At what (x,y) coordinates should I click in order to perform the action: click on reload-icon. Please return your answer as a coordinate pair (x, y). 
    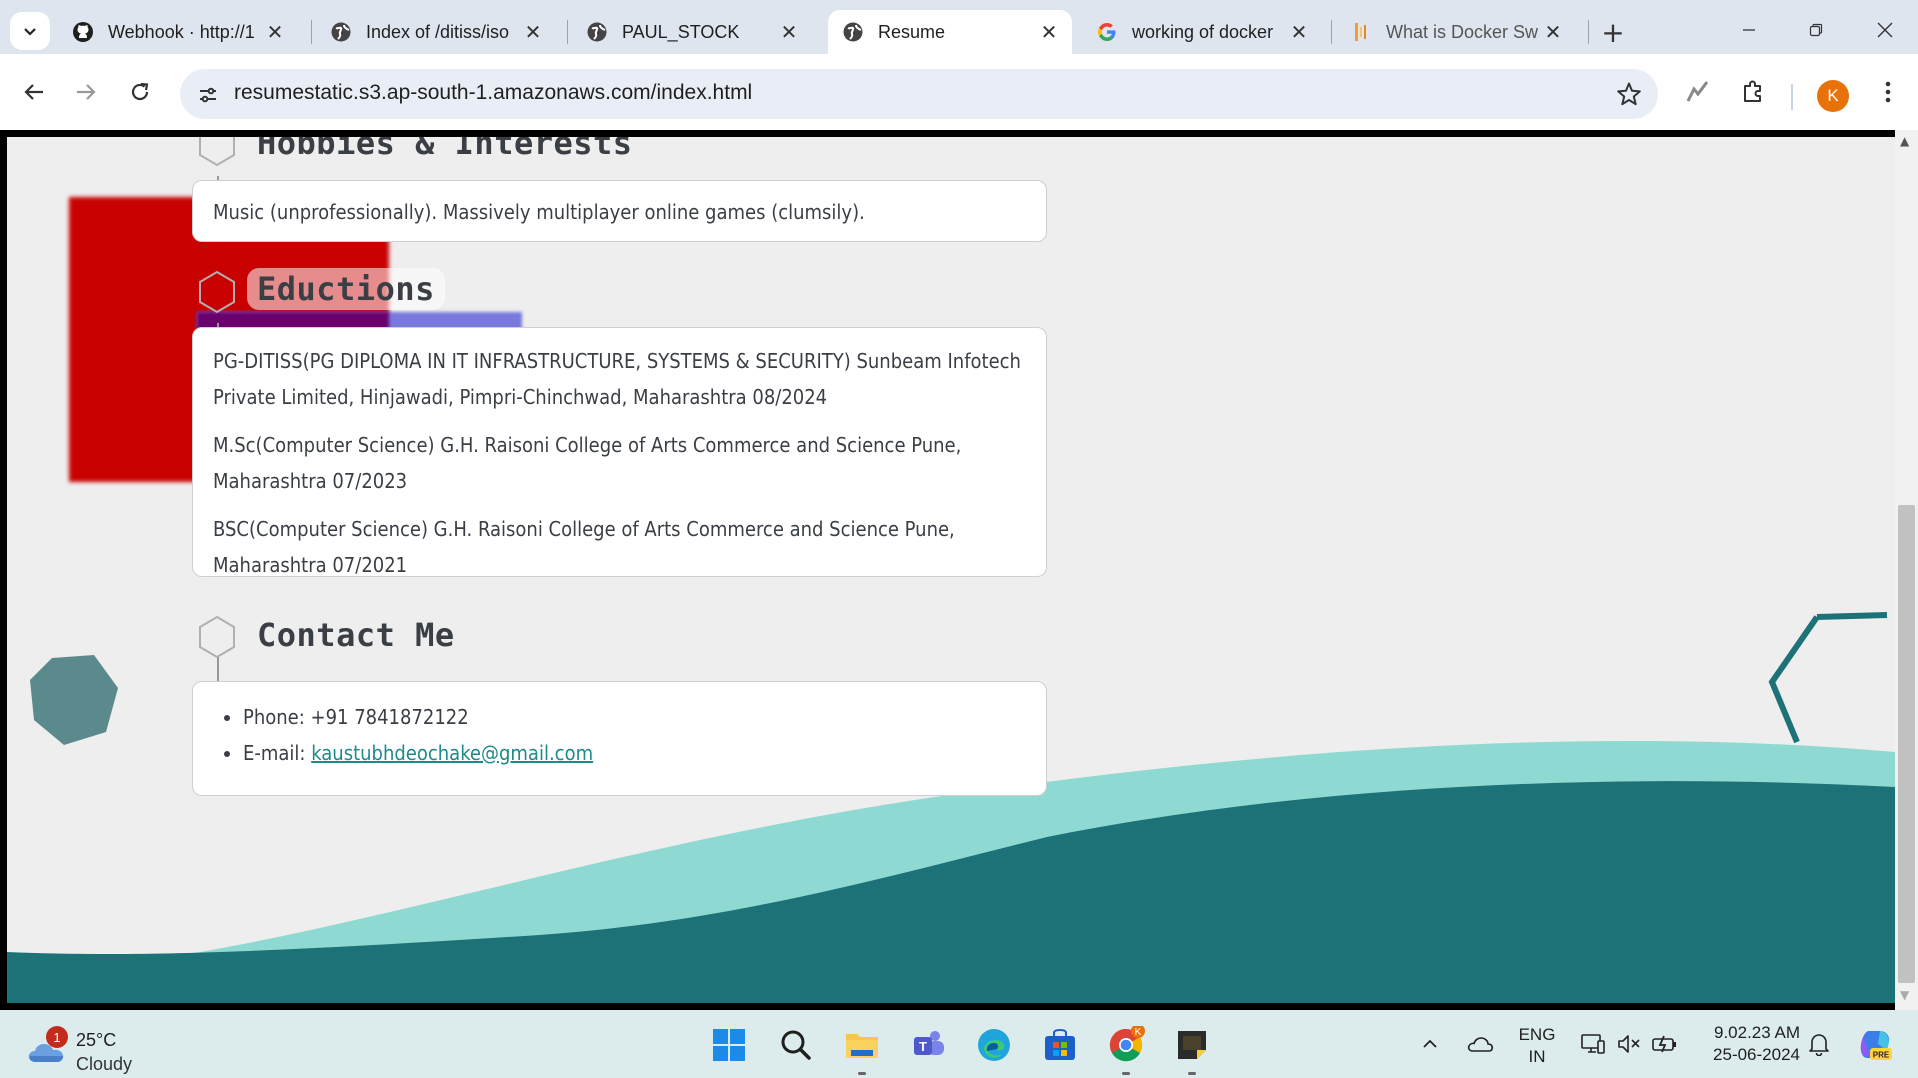
    Looking at the image, I should click on (140, 91).